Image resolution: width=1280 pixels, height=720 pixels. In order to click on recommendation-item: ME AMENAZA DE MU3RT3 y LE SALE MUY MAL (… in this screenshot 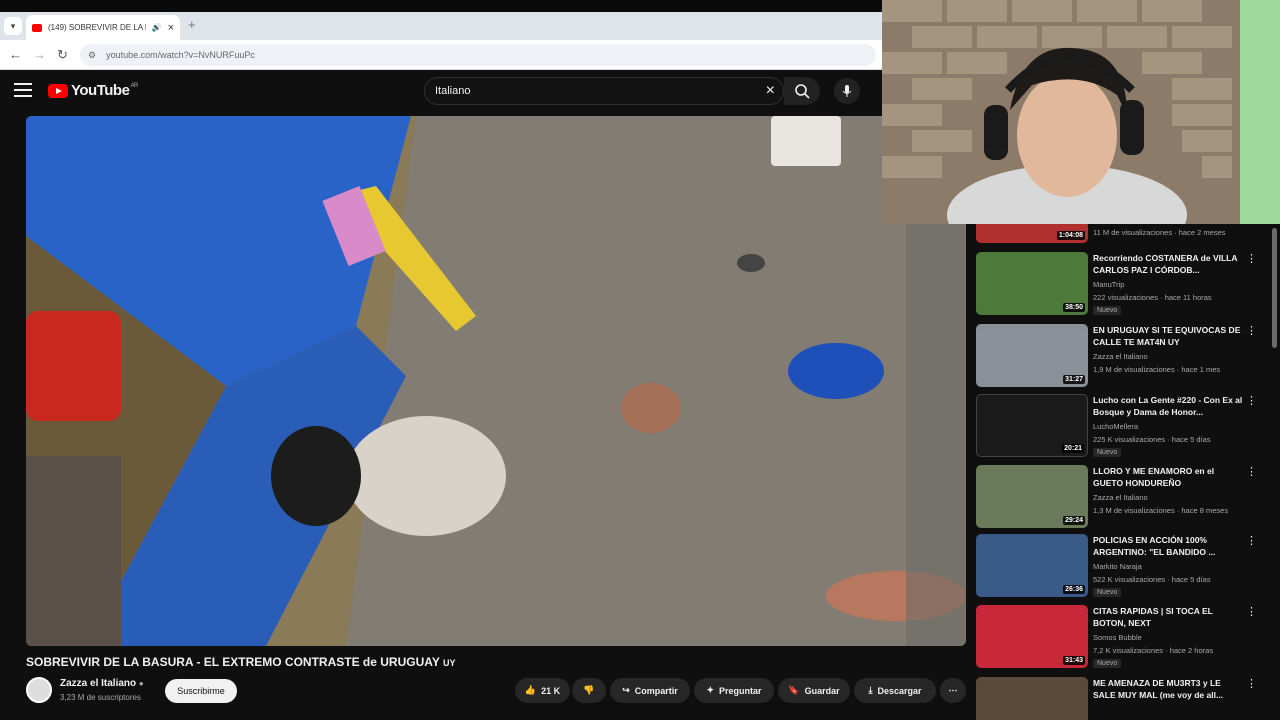, I will do `click(1126, 698)`.